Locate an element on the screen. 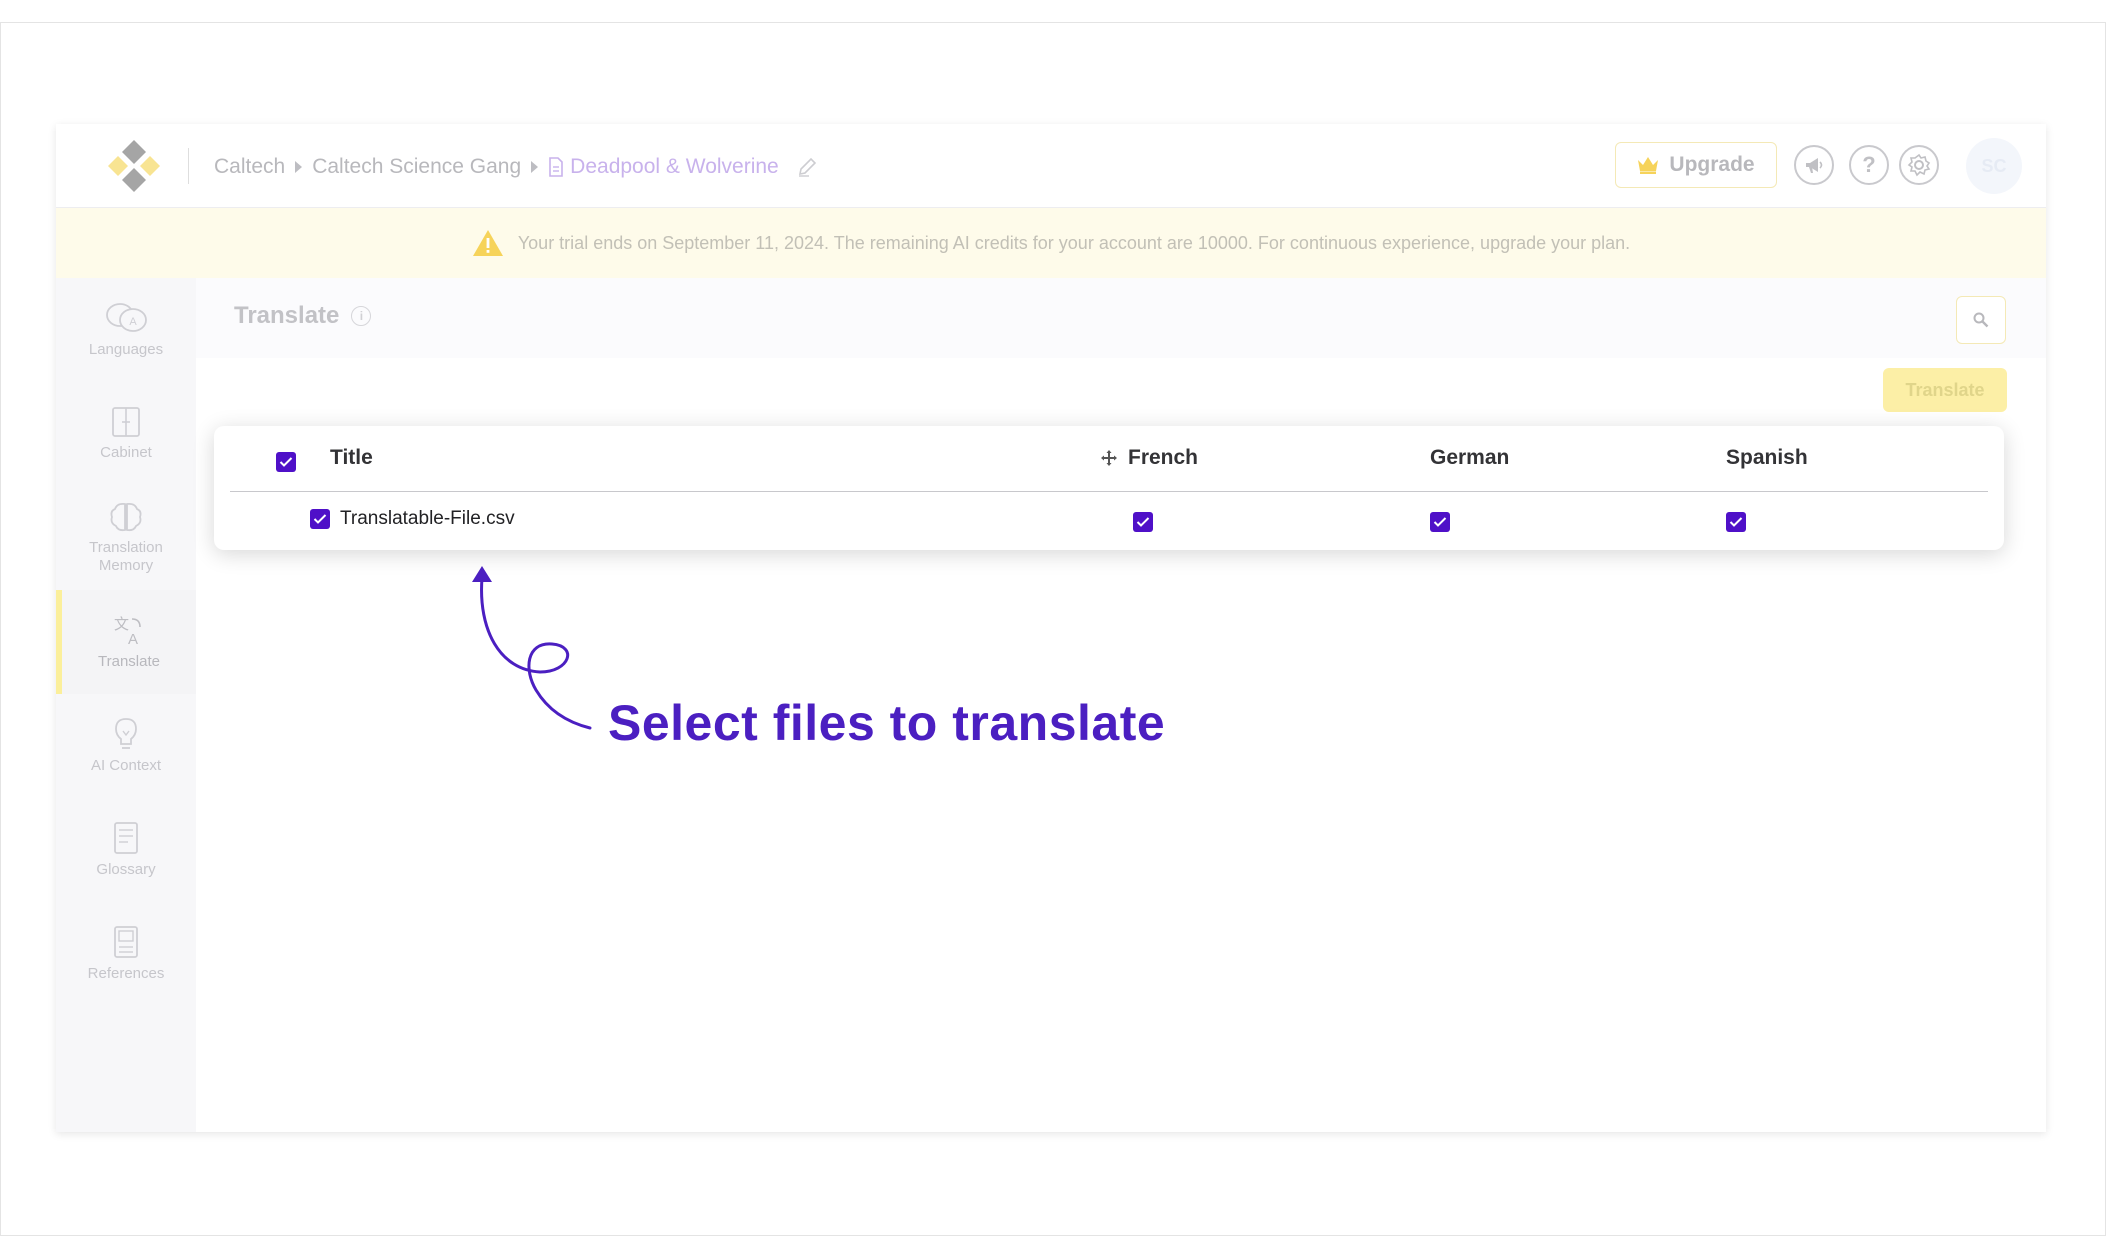 The width and height of the screenshot is (2106, 1256). column-header-title: Title is located at coordinates (351, 458).